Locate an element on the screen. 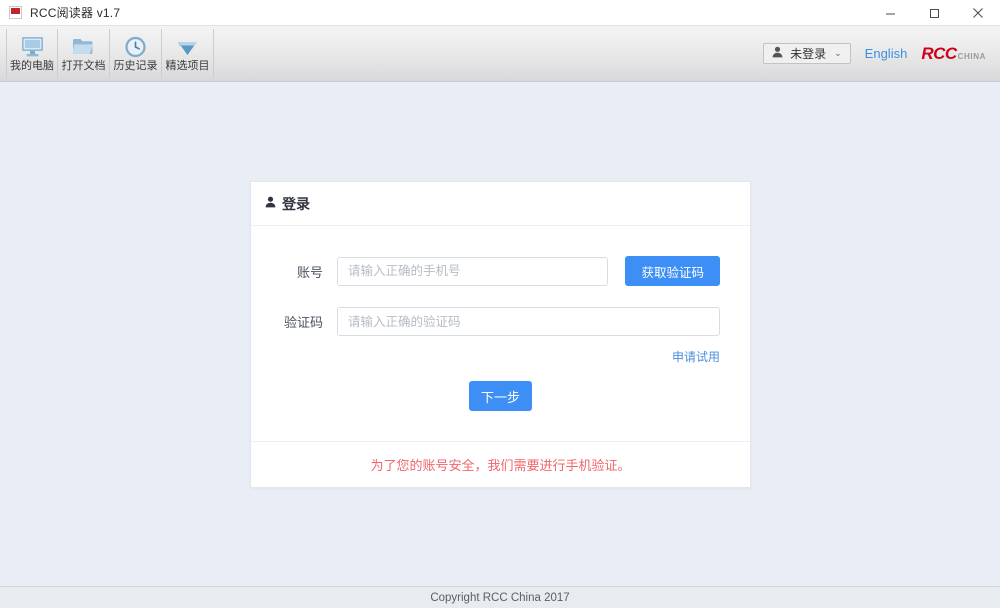 The width and height of the screenshot is (1000, 608). account-row: 账号 获取验证码 is located at coordinates (500, 271).